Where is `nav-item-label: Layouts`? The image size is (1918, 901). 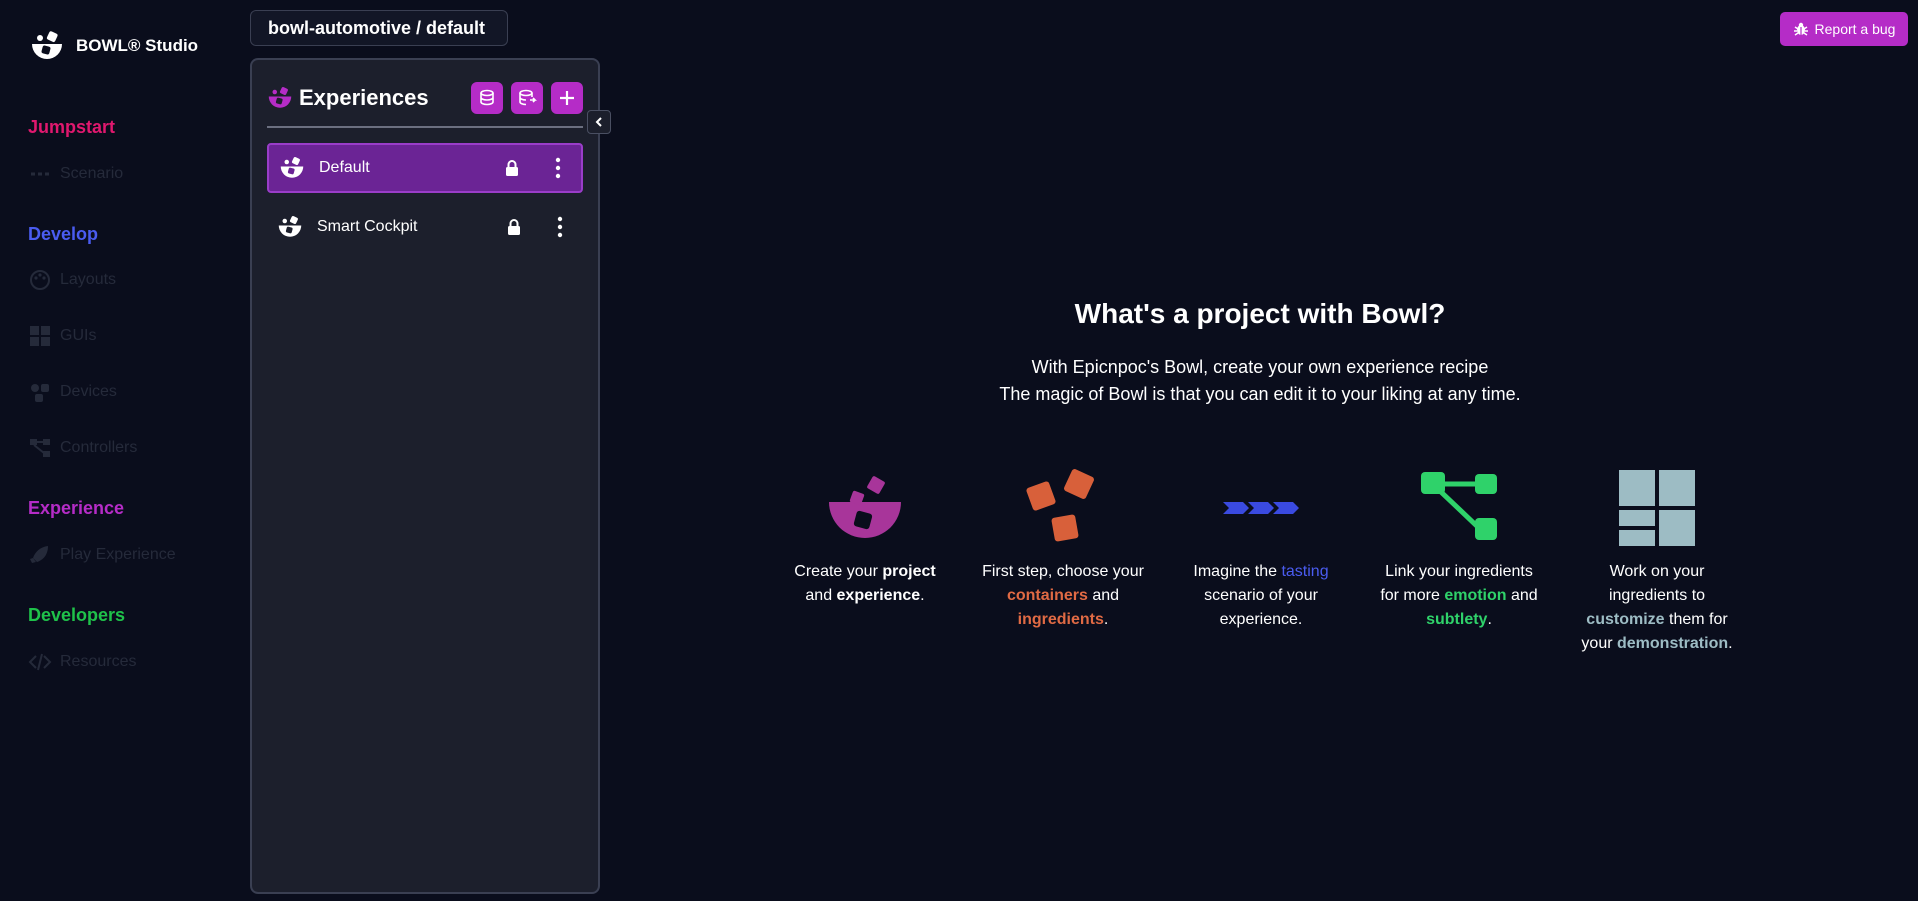
nav-item-label: Layouts is located at coordinates (88, 279).